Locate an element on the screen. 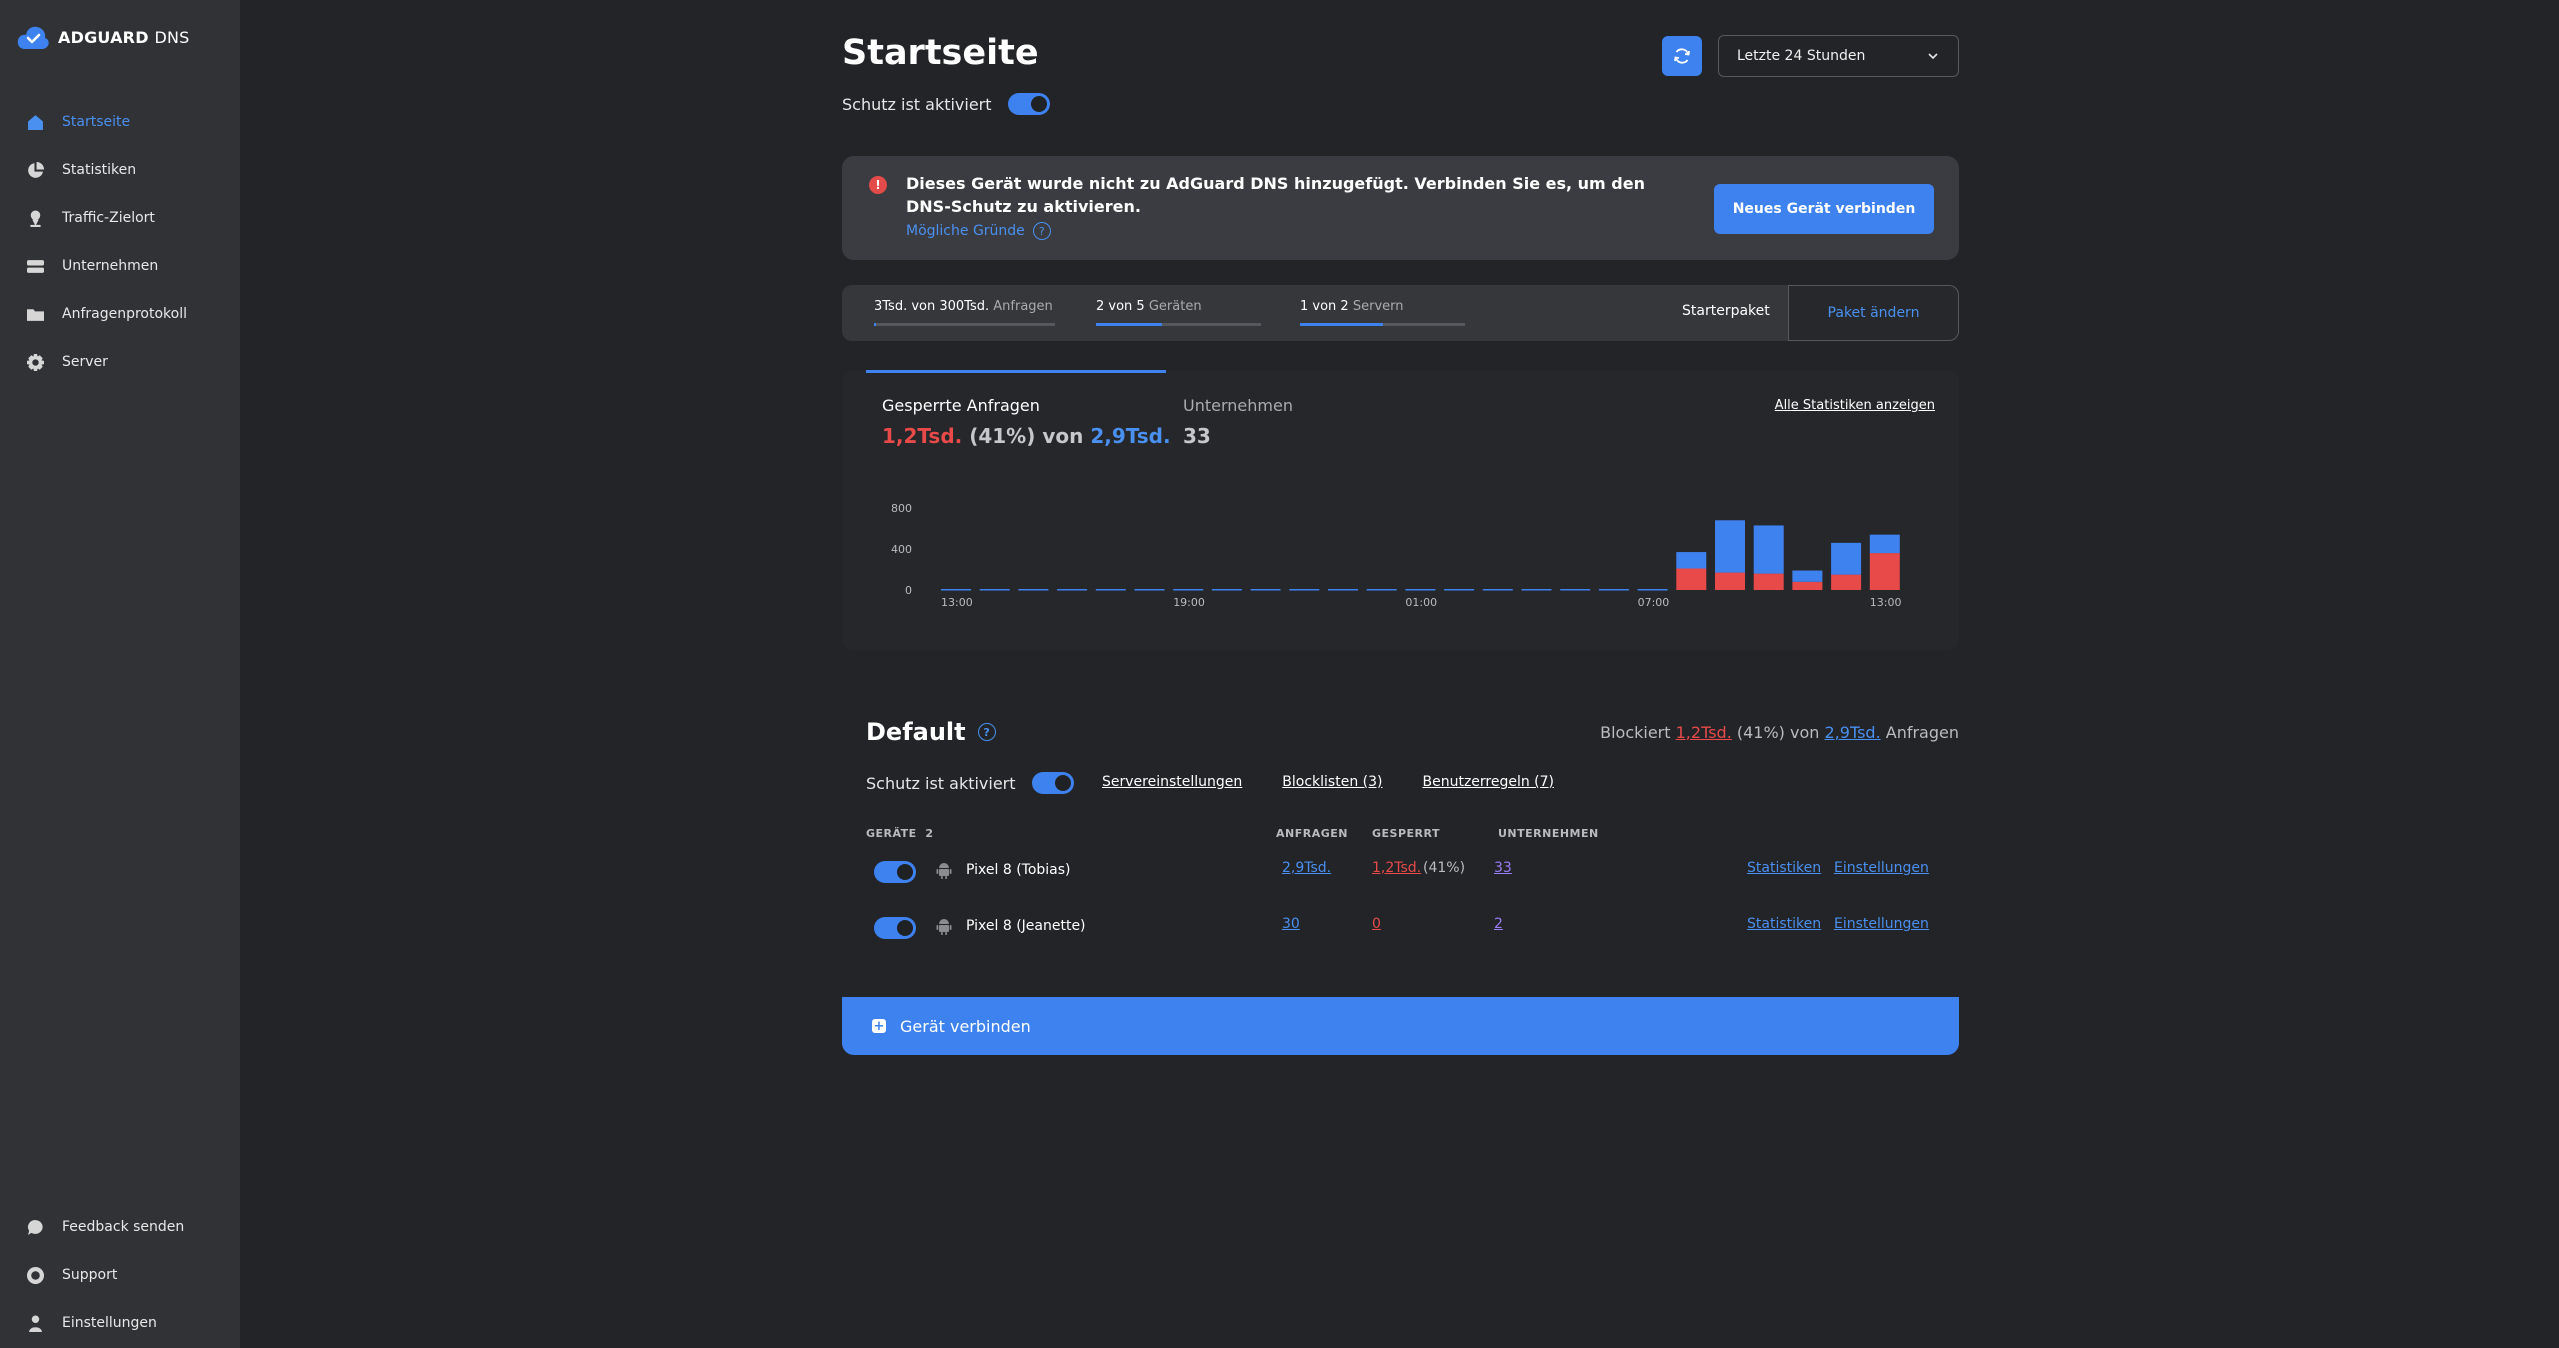 This screenshot has width=2559, height=1348. device-requests-link: 2,9Tsd. is located at coordinates (1306, 868).